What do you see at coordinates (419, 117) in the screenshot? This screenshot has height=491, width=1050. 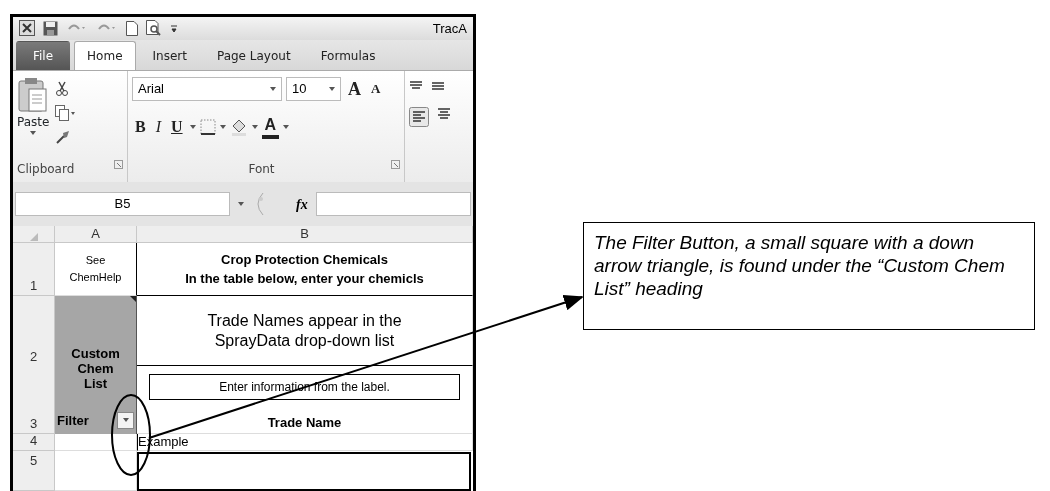 I see `align-left-icon` at bounding box center [419, 117].